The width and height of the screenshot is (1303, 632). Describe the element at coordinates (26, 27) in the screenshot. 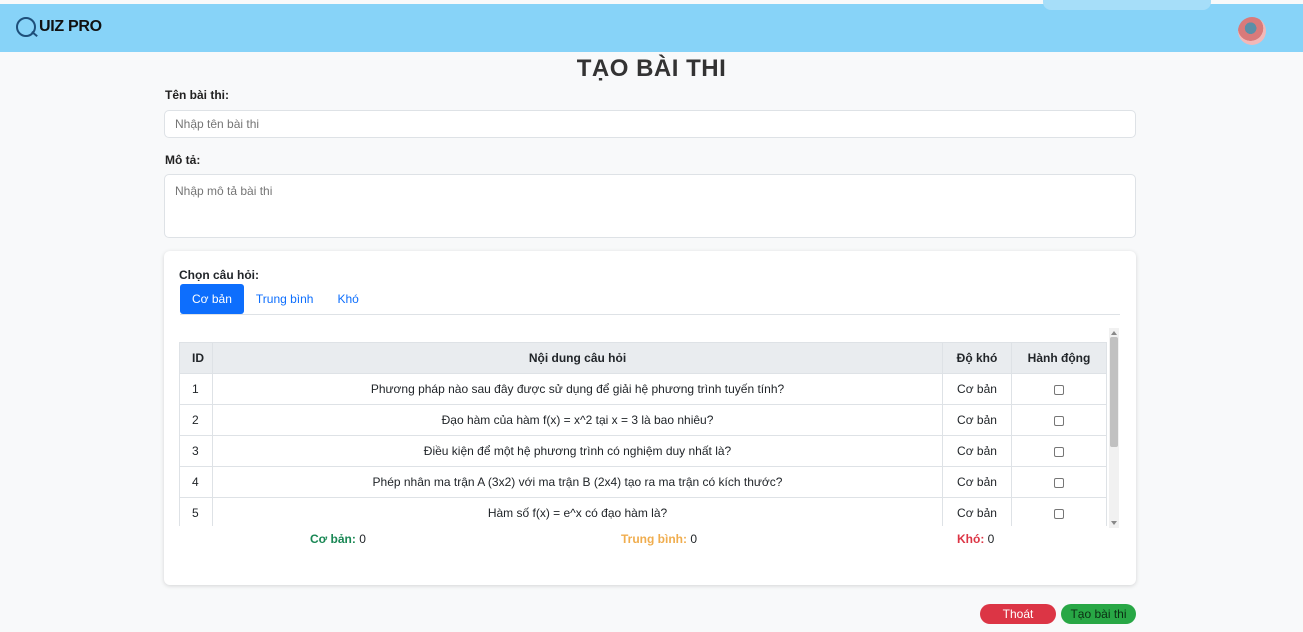

I see `q-circle-icon` at that location.